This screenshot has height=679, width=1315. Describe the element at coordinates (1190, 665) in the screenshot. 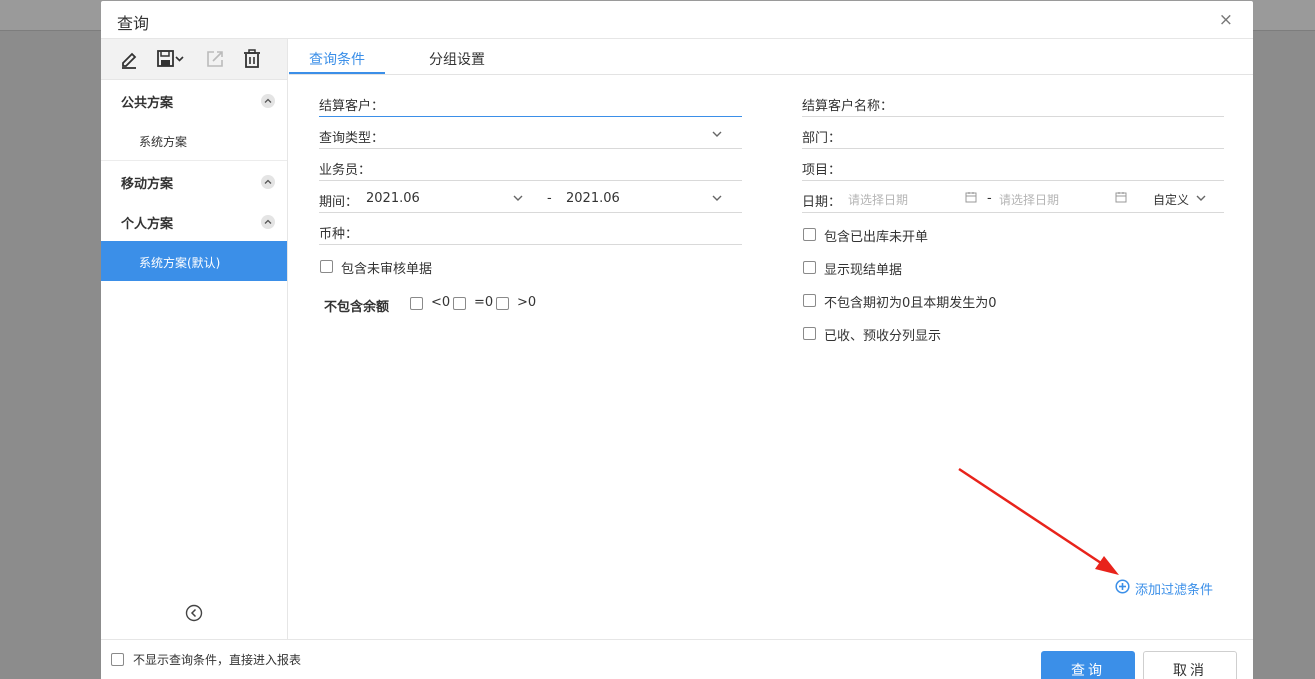

I see `cancel-button: 取消` at that location.